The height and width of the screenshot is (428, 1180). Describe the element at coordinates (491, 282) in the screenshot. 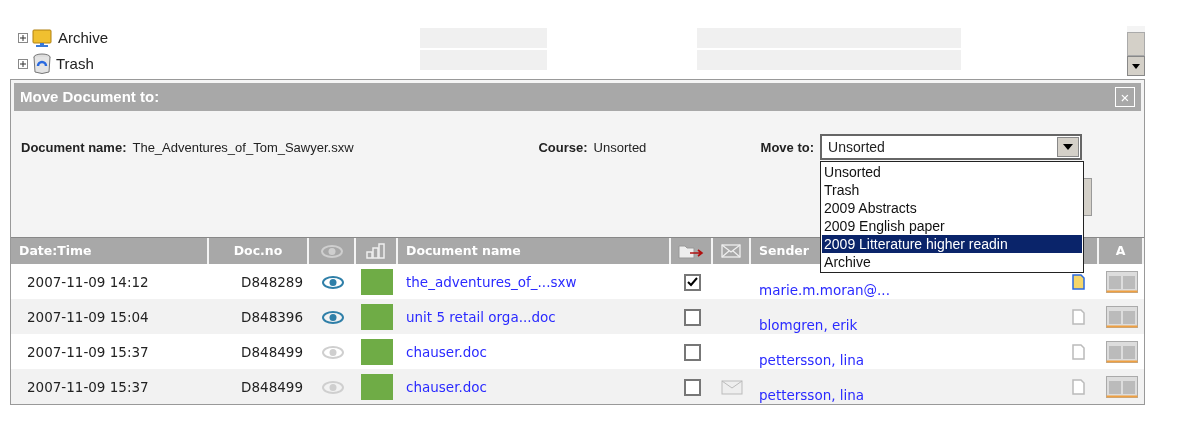

I see `document-link: the_adventures_of_...sxw` at that location.